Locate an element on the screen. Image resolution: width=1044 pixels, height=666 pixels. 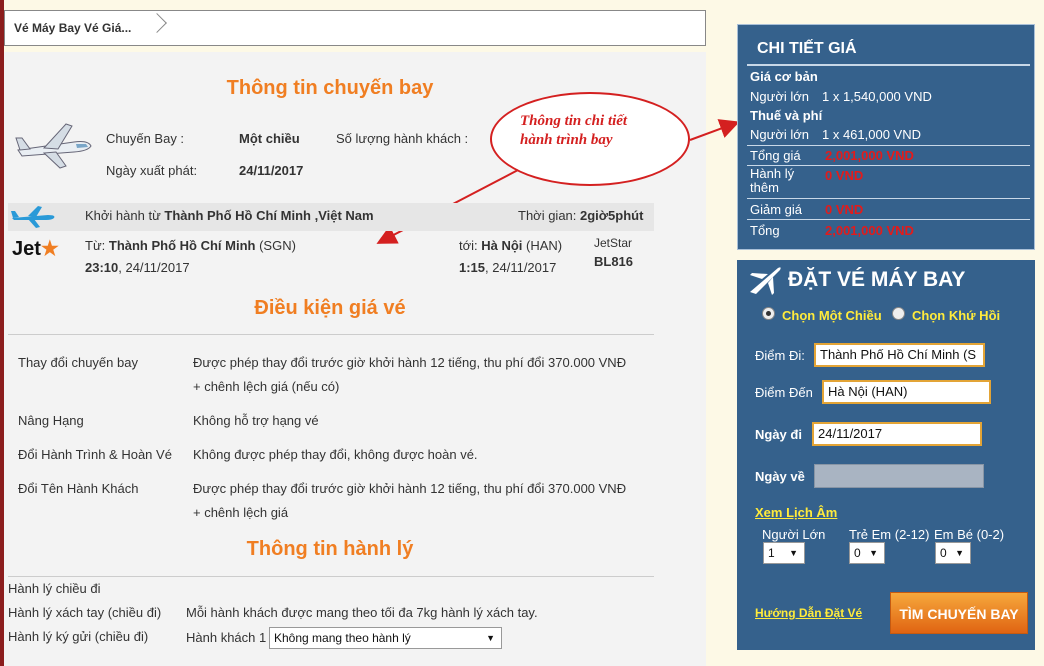
tax-fee-label: Thuế và phí is located at coordinates (786, 115).